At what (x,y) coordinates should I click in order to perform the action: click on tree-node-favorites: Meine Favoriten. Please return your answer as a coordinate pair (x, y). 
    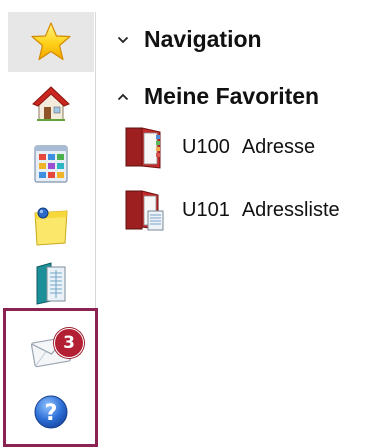
    Looking at the image, I should click on (217, 96).